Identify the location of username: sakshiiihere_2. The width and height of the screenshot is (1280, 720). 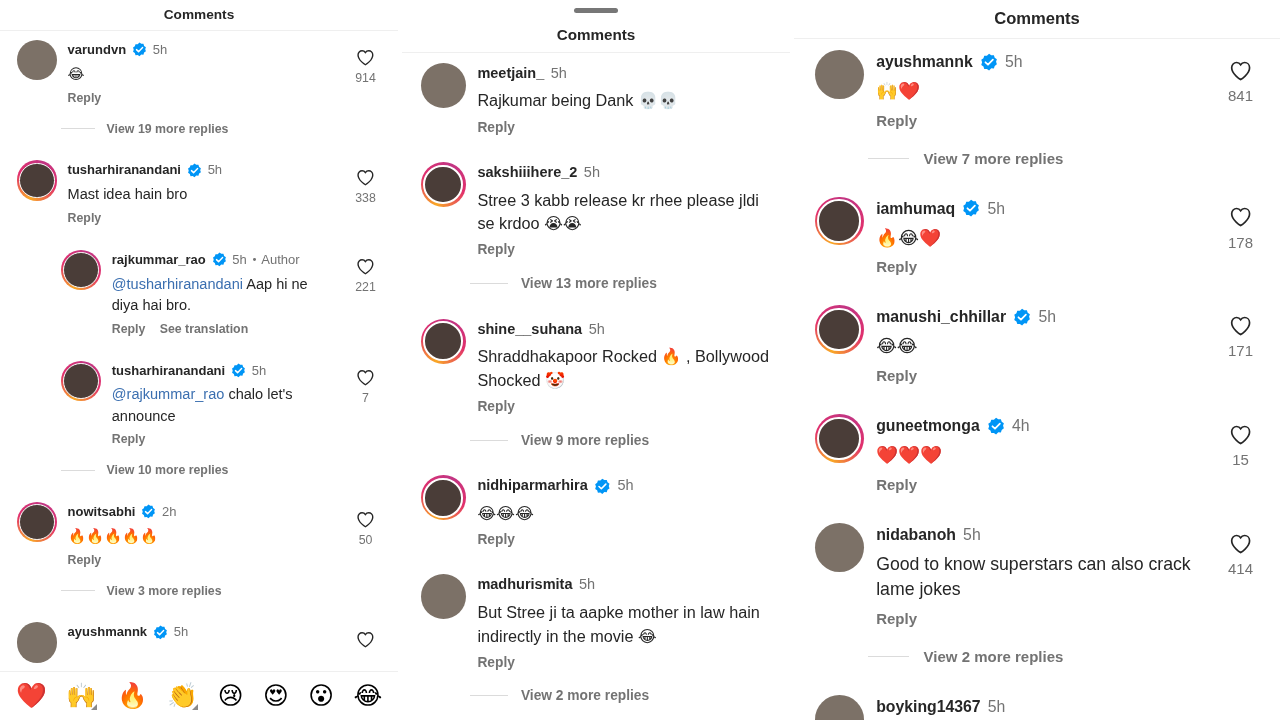
(527, 173).